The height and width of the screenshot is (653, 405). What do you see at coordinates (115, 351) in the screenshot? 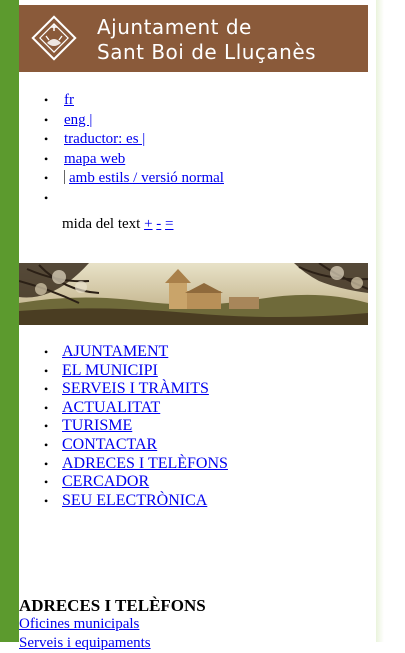
I see `nav-link-ajuntament: AJUNTAMENT` at bounding box center [115, 351].